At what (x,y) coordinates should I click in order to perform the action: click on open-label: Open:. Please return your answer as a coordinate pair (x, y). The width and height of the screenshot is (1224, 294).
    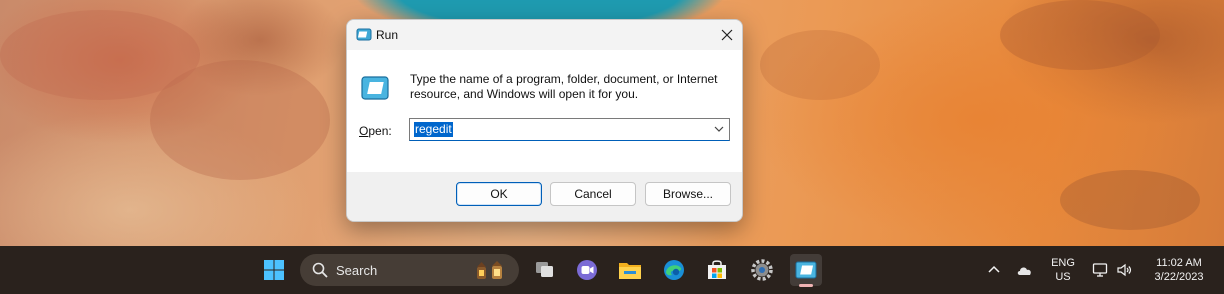
    Looking at the image, I should click on (375, 131).